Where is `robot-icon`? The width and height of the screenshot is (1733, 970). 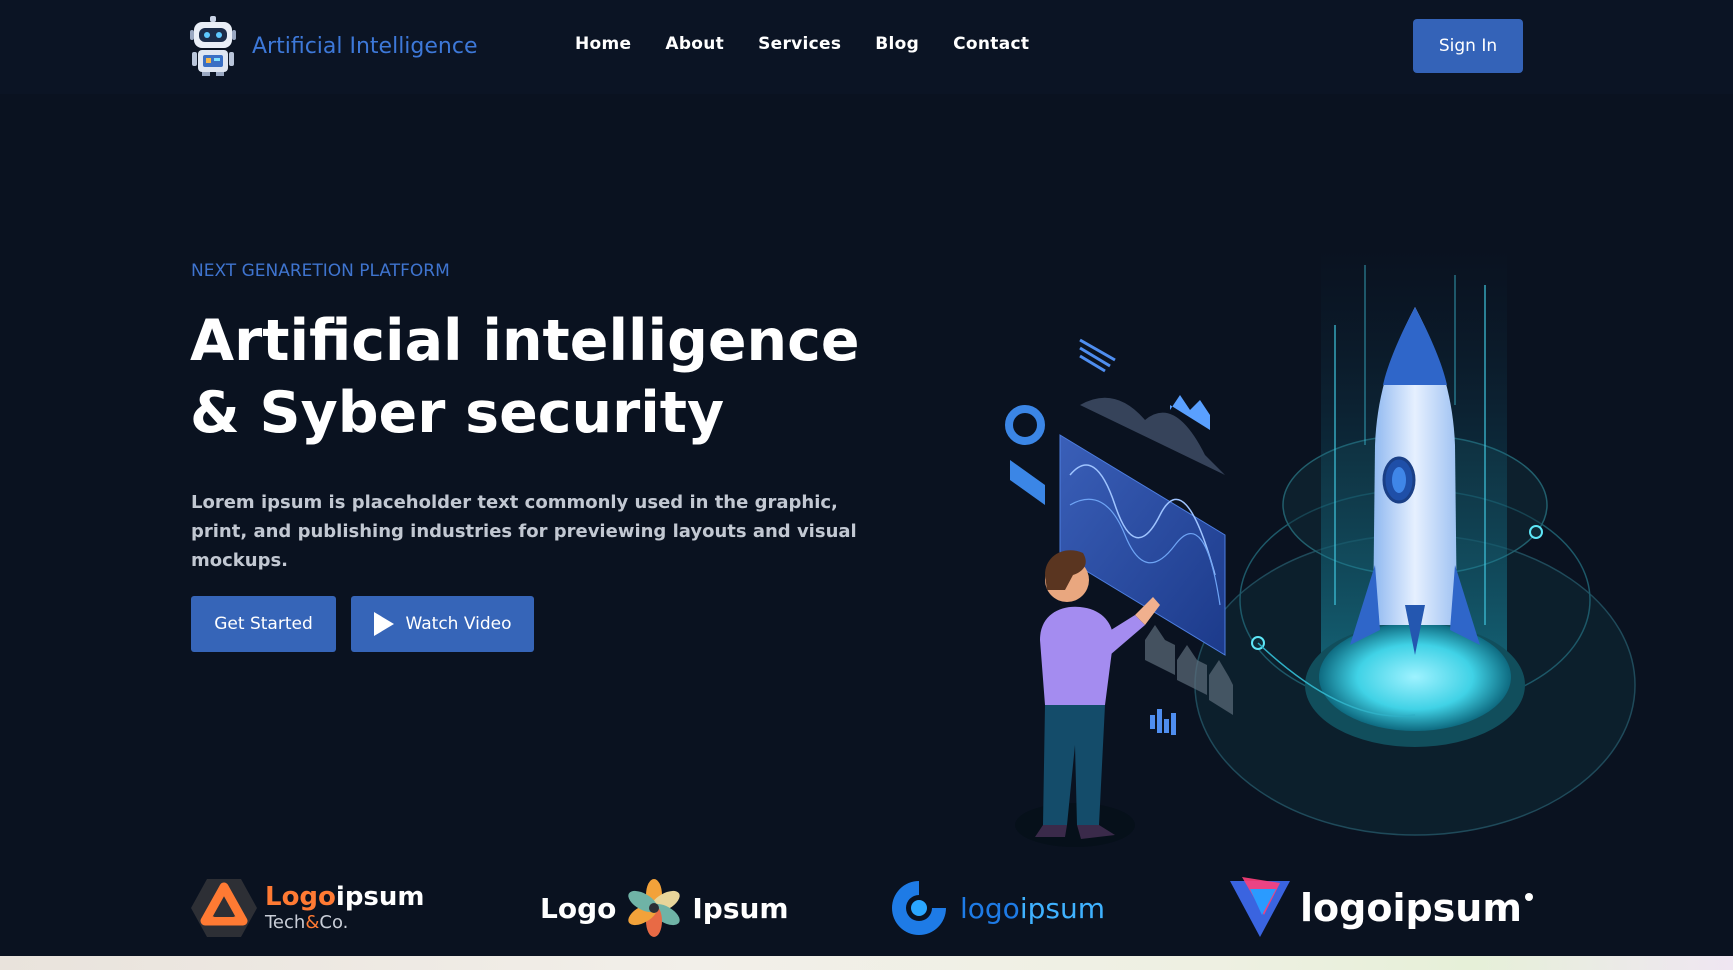
robot-icon is located at coordinates (213, 46).